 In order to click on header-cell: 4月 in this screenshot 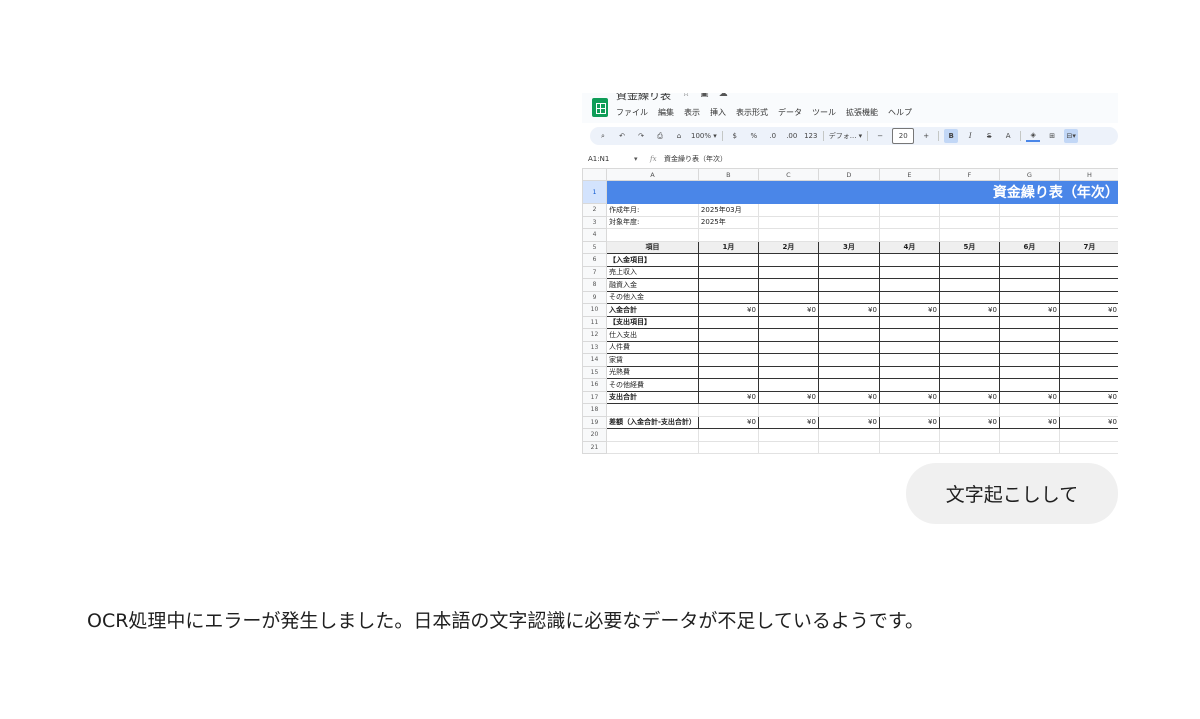, I will do `click(909, 247)`.